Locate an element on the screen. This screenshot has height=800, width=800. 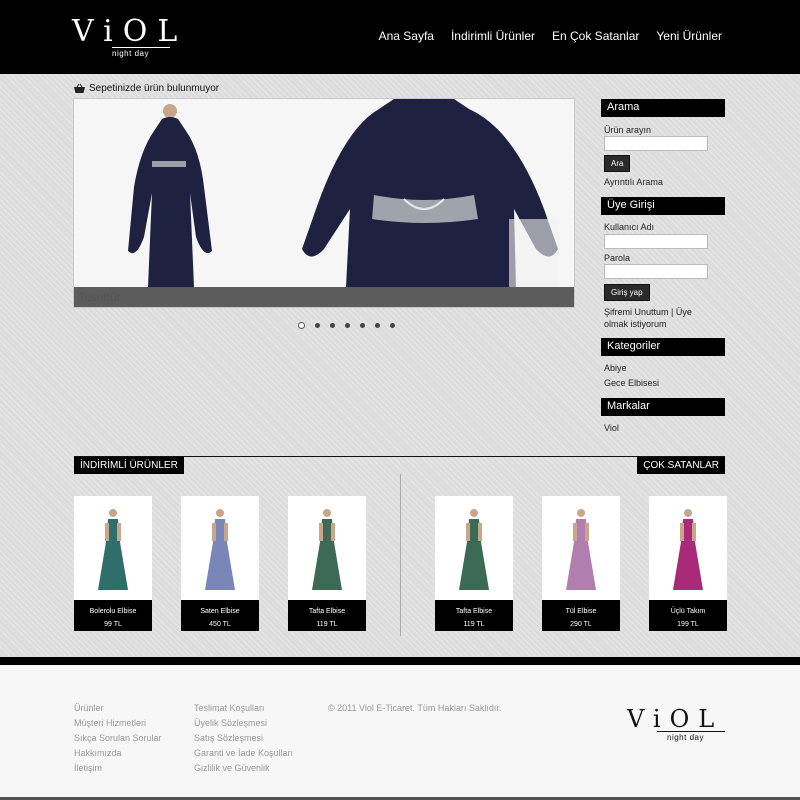
nav-home: Ana Sayfa is located at coordinates (406, 36).